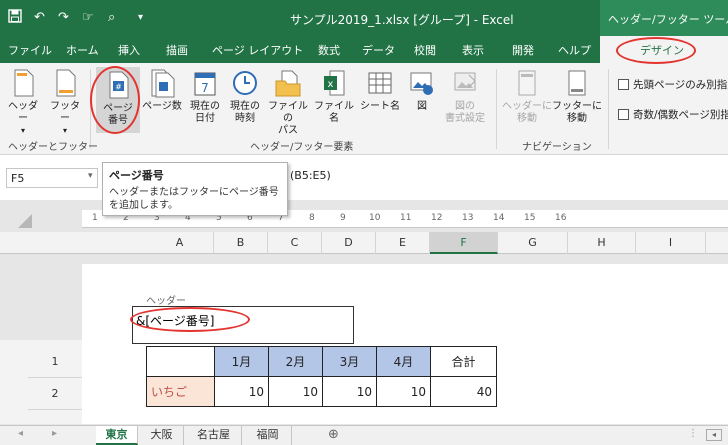 Image resolution: width=728 pixels, height=445 pixels. I want to click on tab-draw: 描画, so click(177, 50).